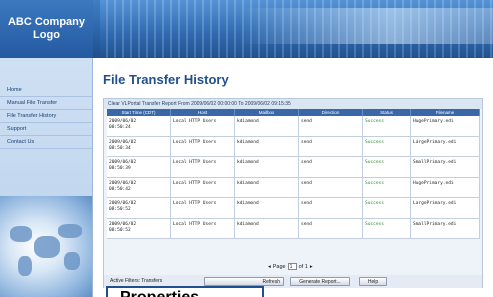 Image resolution: width=493 pixels, height=297 pixels. I want to click on pagination: ◂ Page 1 of 1 ▸, so click(290, 266).